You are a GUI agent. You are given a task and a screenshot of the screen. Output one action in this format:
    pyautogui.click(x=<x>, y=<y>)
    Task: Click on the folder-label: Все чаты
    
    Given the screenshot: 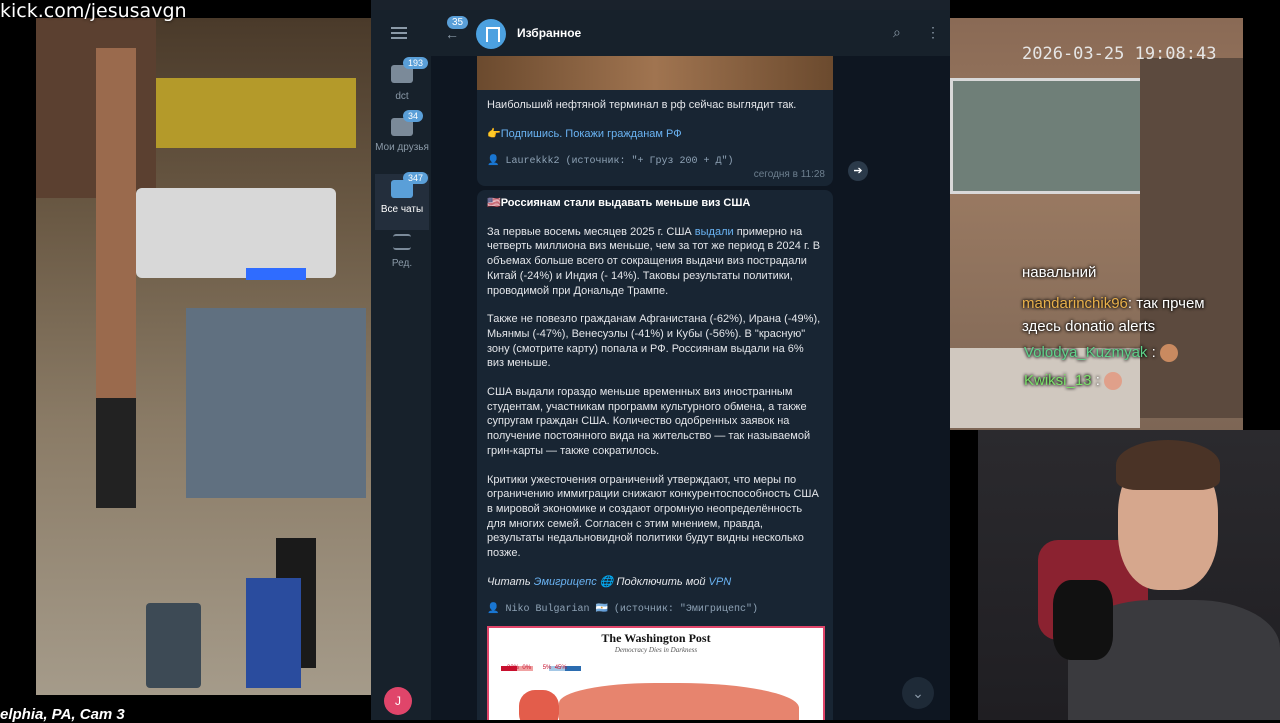 What is the action you would take?
    pyautogui.click(x=402, y=209)
    